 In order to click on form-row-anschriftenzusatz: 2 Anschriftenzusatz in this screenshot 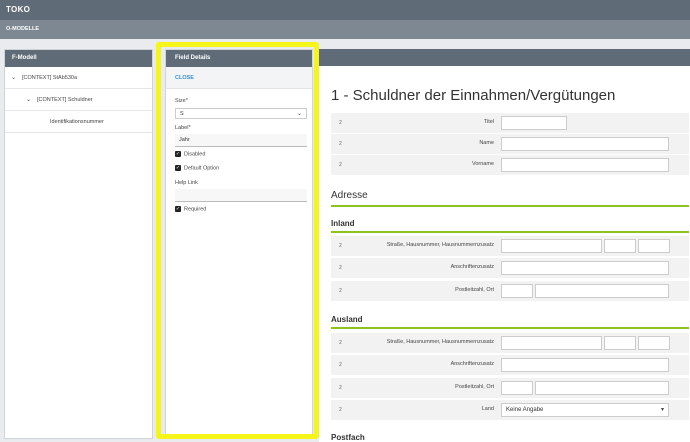, I will do `click(510, 268)`.